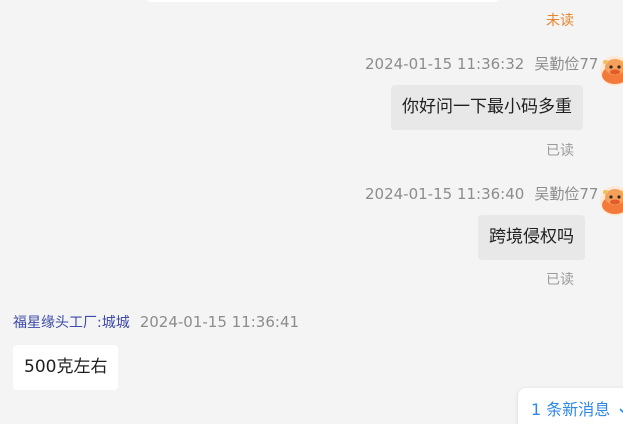 The image size is (623, 424). I want to click on read-status-unread: 未读, so click(560, 21).